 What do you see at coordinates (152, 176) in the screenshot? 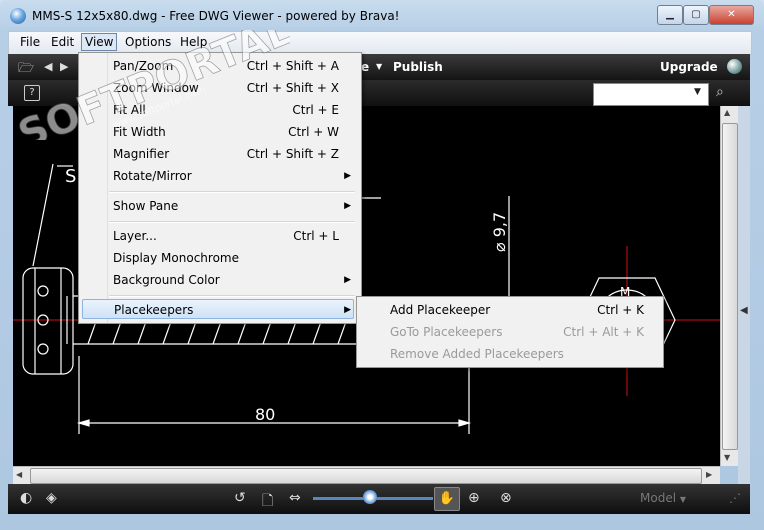
I see `menu-item-label: Rotate/Mirror` at bounding box center [152, 176].